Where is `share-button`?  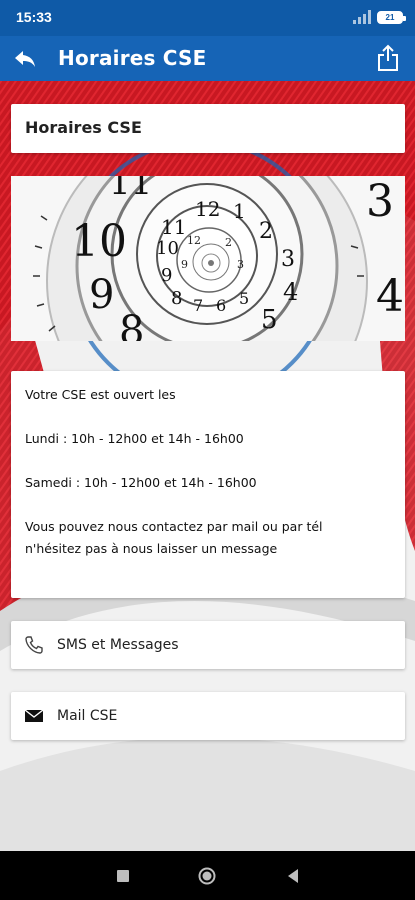 share-button is located at coordinates (388, 58).